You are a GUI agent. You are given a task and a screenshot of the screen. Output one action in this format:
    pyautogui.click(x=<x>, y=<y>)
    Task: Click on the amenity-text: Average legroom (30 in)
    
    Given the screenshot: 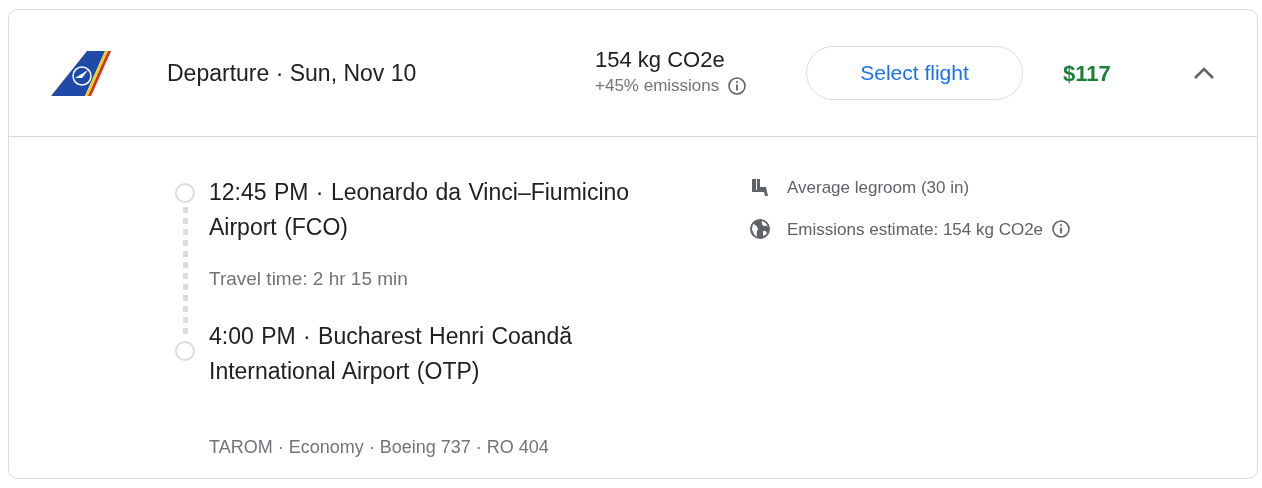 What is the action you would take?
    pyautogui.click(x=878, y=188)
    